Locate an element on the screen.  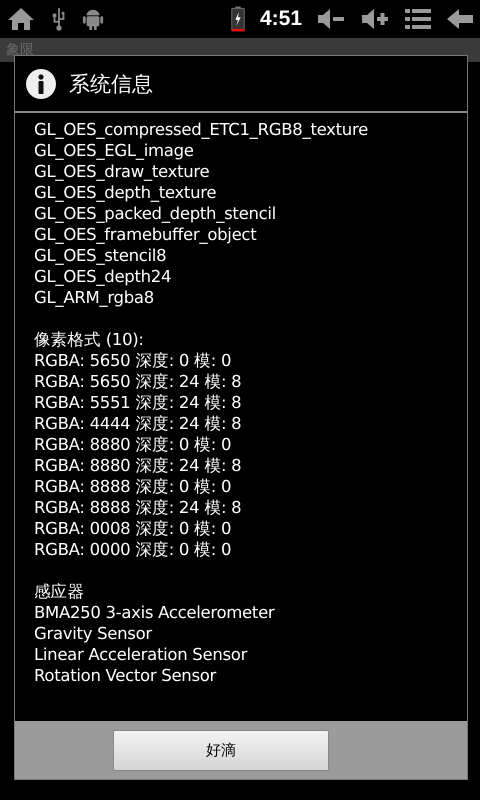
info-line: GL_OES_compressed_ETC1_RGB8_texture is located at coordinates (201, 129).